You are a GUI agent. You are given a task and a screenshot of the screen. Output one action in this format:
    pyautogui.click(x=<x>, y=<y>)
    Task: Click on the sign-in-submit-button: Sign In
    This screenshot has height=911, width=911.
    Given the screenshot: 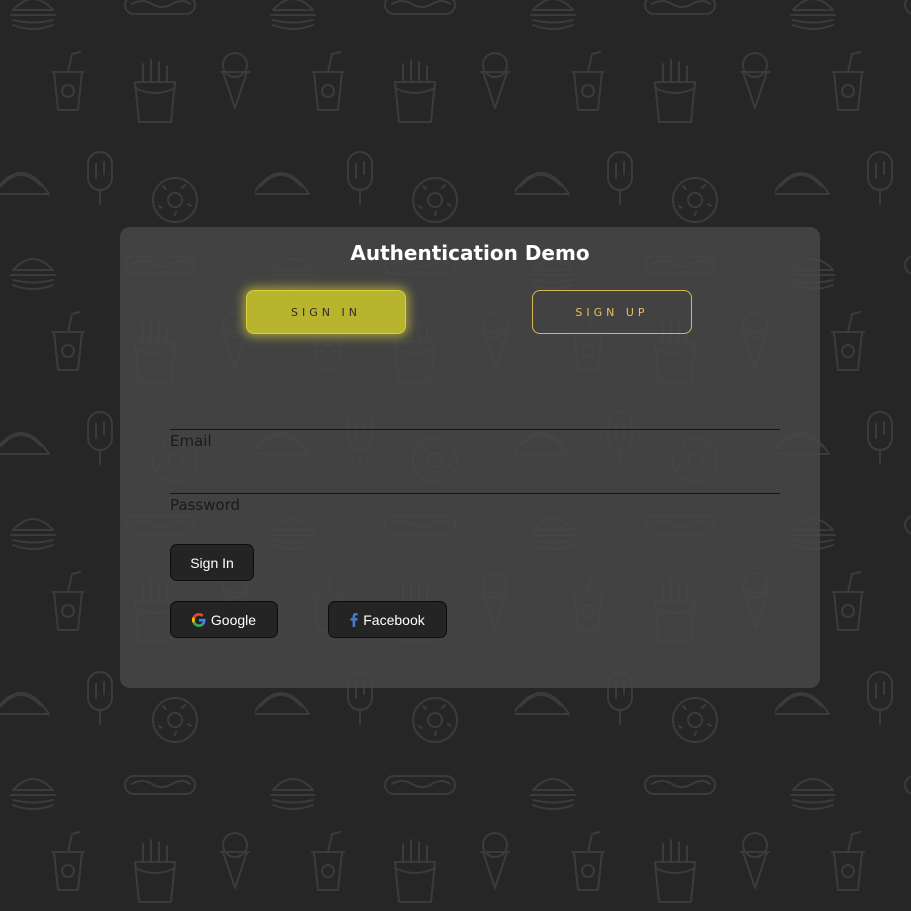 What is the action you would take?
    pyautogui.click(x=212, y=562)
    